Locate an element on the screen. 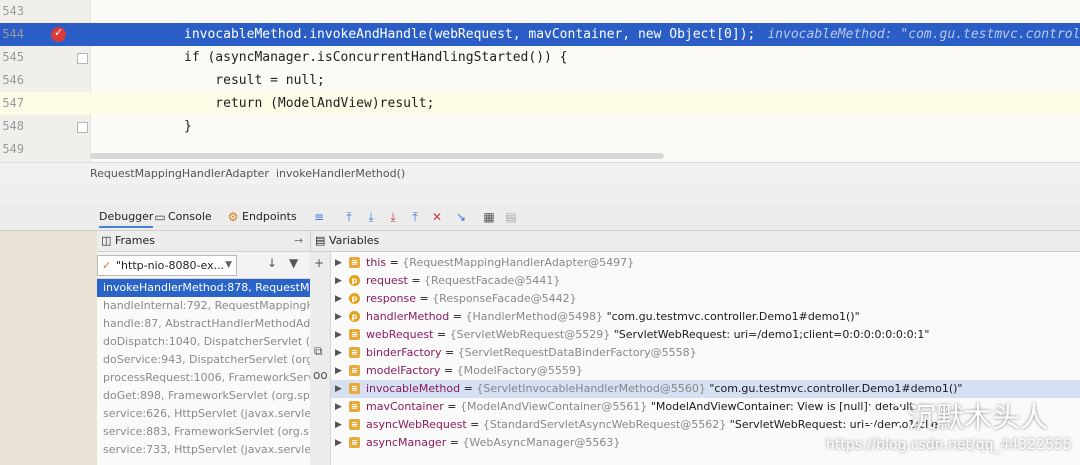 This screenshot has height=465, width=1080. step-out-icon: ⤒ is located at coordinates (415, 217).